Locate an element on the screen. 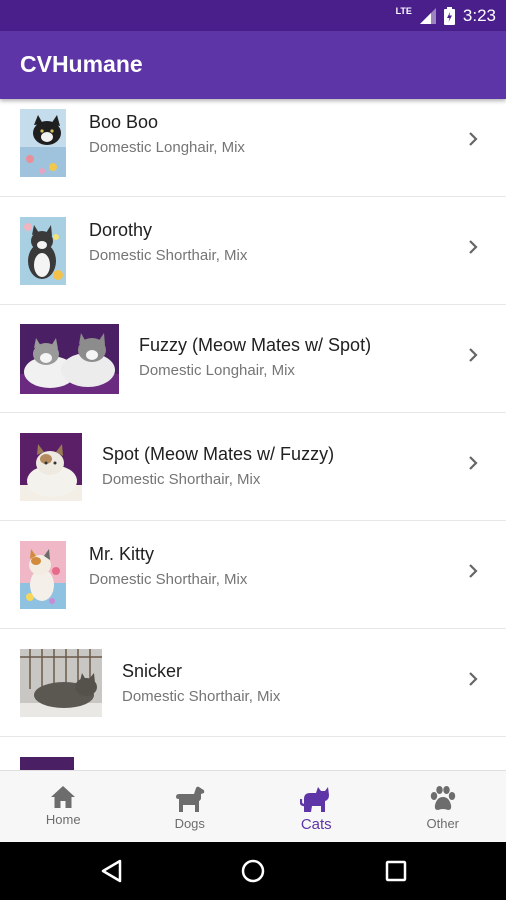 Image resolution: width=506 pixels, height=900 pixels. paw-icon is located at coordinates (442, 798).